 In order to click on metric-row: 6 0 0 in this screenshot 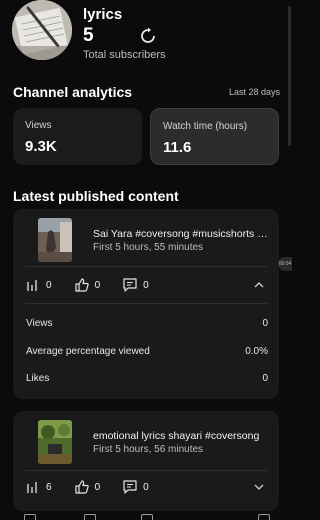, I will do `click(98, 487)`.